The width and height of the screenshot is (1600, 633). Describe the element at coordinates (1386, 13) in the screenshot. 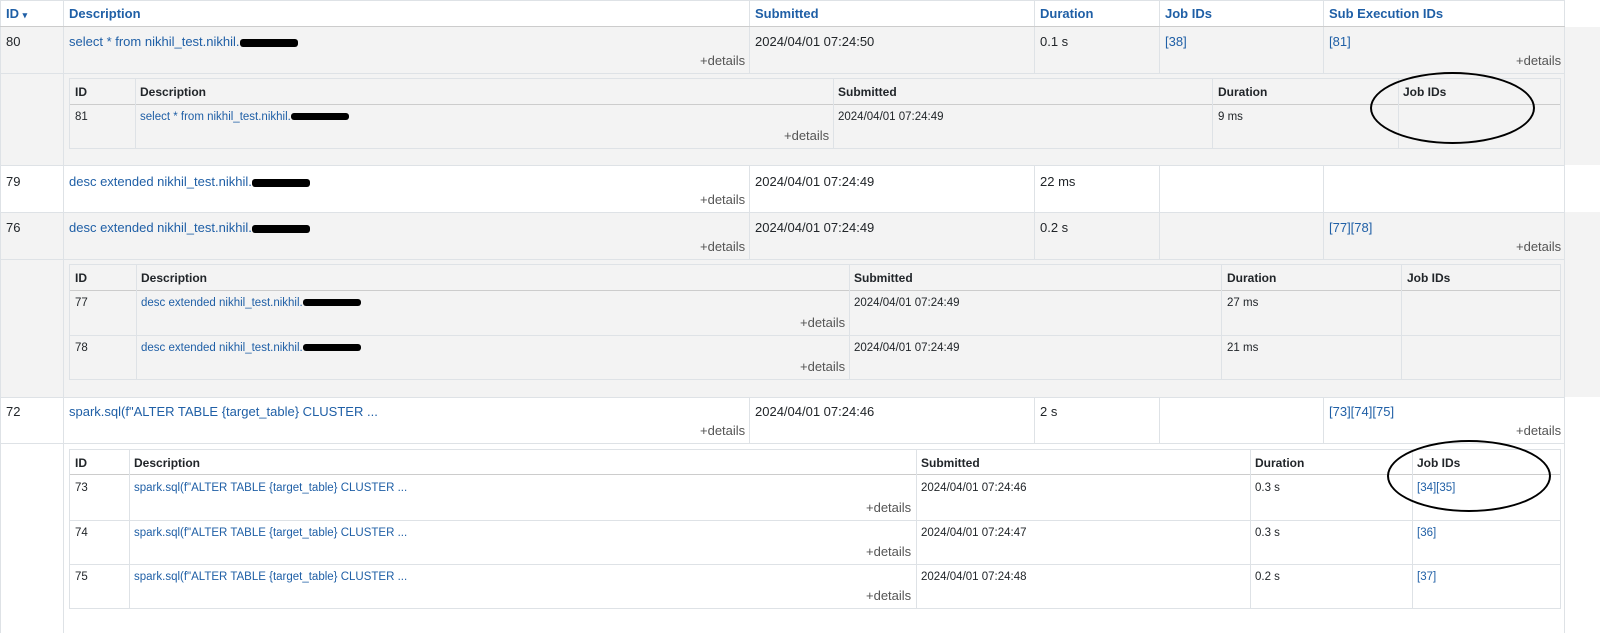

I see `header-sub-execution-ids: Sub Execution IDs` at that location.